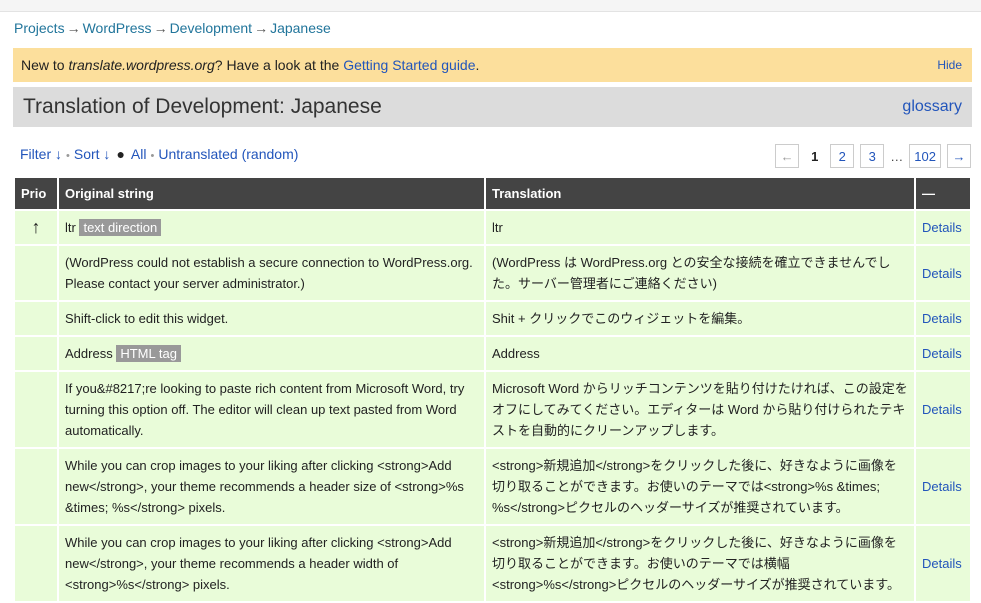  What do you see at coordinates (490, 6) in the screenshot?
I see `top-bar` at bounding box center [490, 6].